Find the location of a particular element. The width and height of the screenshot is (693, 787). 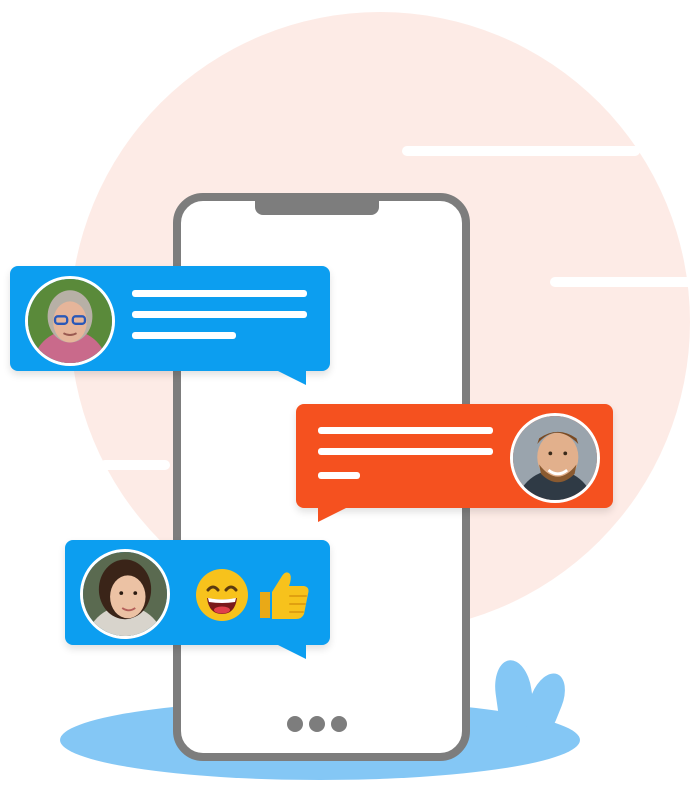

grinning-face-icon is located at coordinates (222, 595).